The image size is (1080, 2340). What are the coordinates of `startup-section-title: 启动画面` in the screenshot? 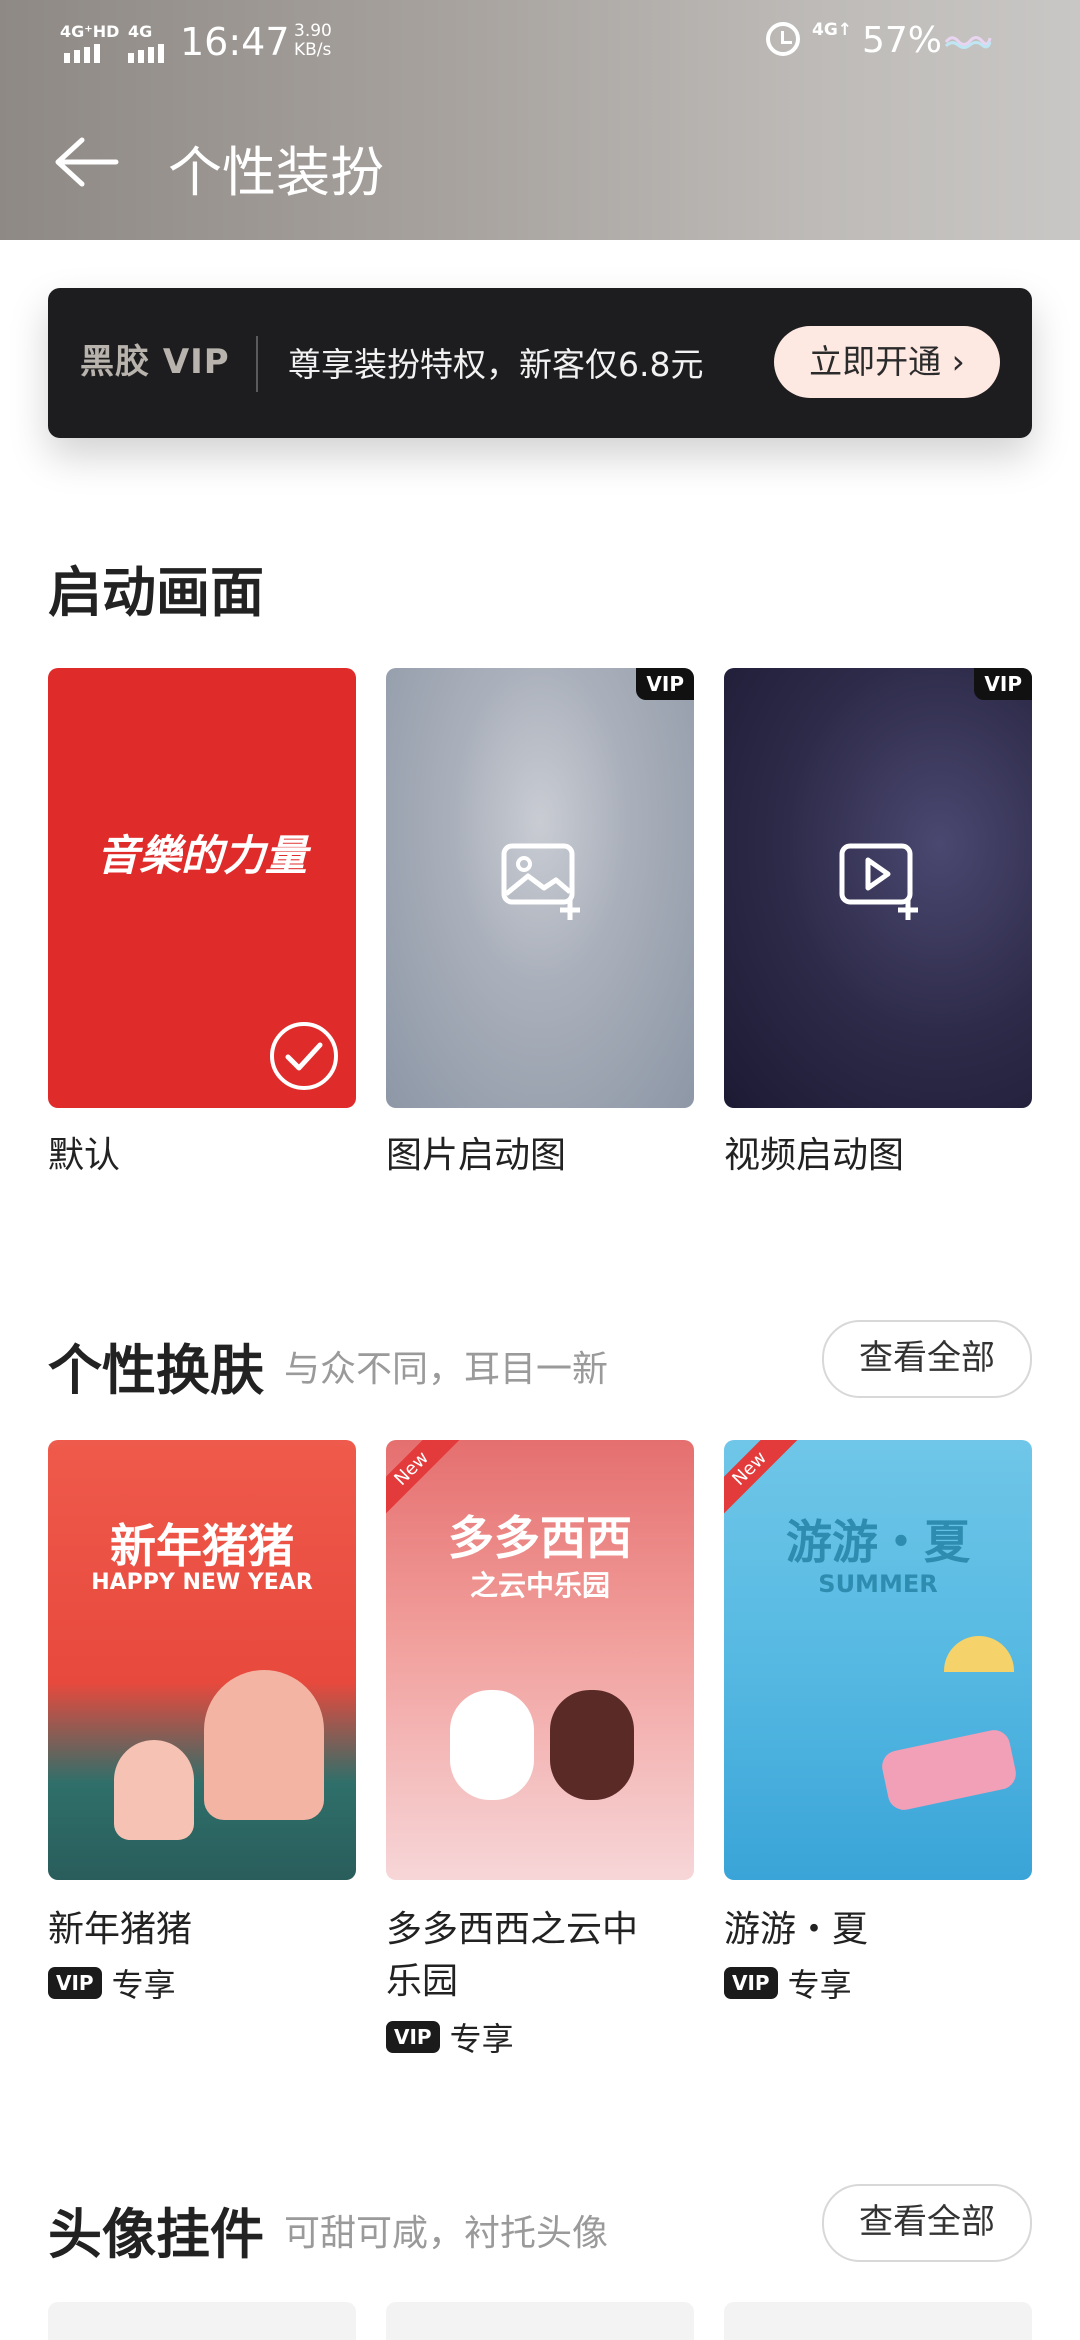 It's located at (156, 592).